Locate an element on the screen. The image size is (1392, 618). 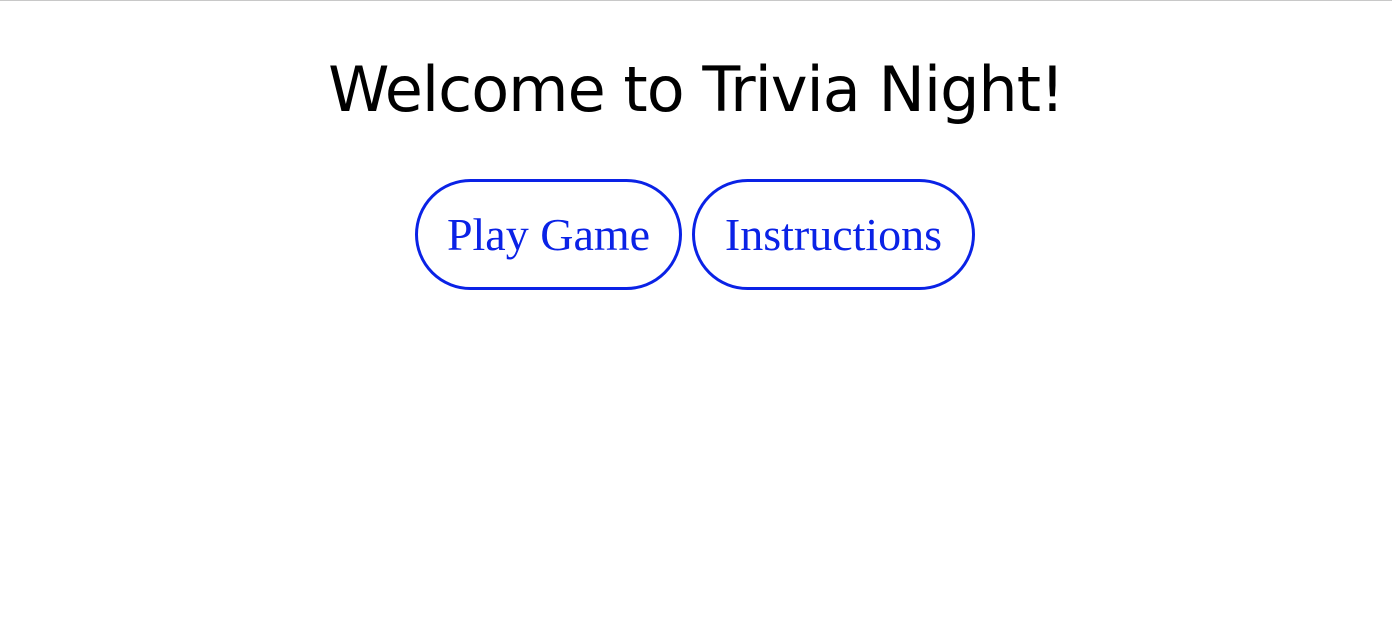
instructions-button: Instructions is located at coordinates (833, 234).